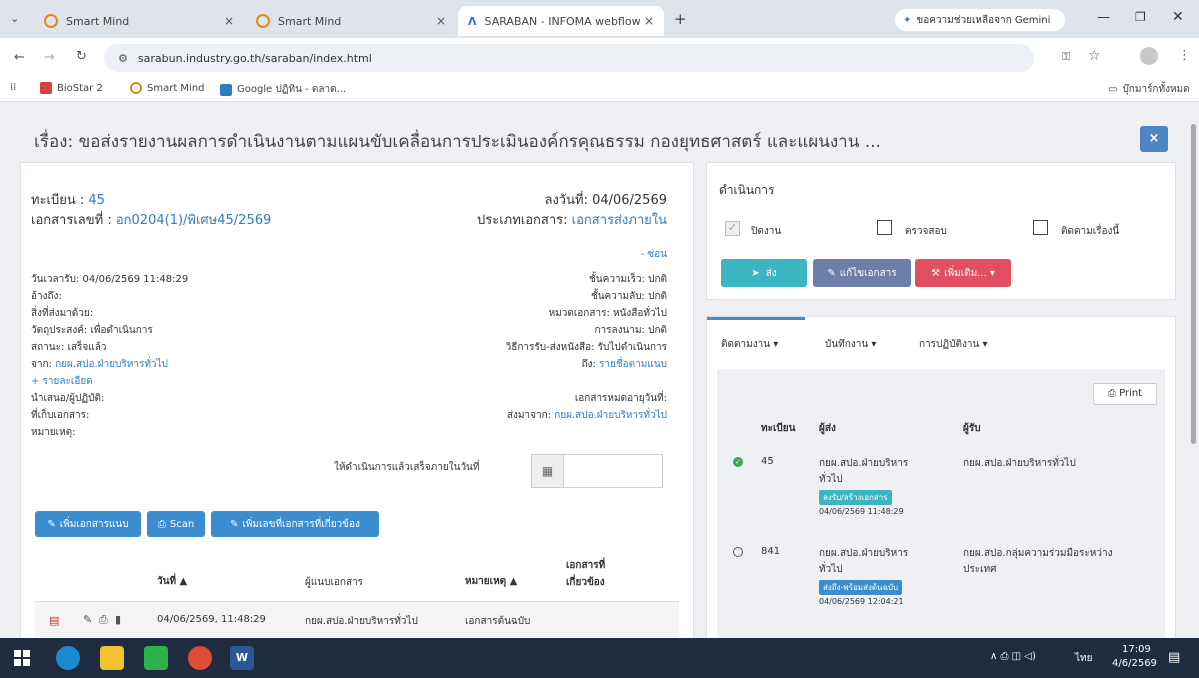 The height and width of the screenshot is (678, 1199). What do you see at coordinates (747, 190) in the screenshot?
I see `action-heading: ดำเนินการ` at bounding box center [747, 190].